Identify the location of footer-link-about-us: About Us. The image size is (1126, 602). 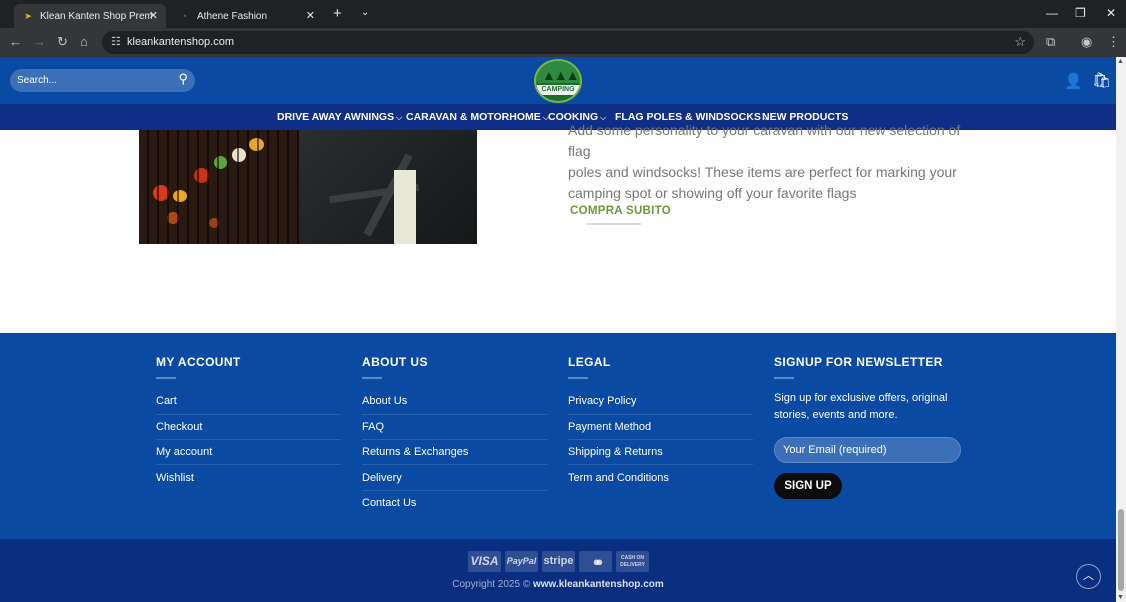
(384, 401).